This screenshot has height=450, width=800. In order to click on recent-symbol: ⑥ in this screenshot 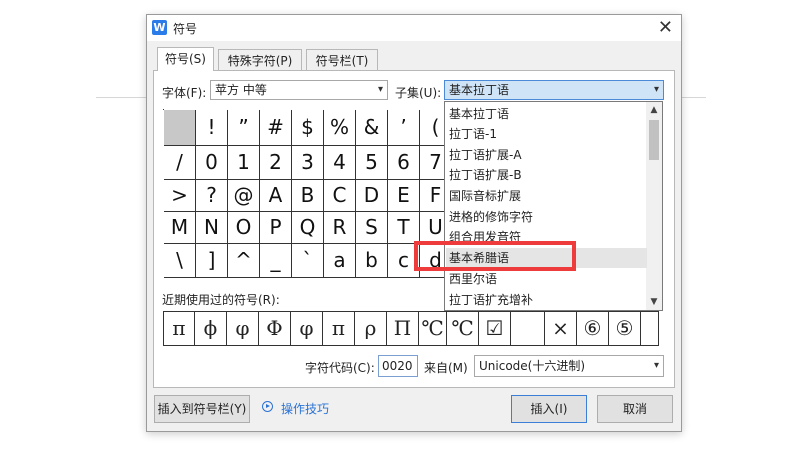, I will do `click(593, 328)`.